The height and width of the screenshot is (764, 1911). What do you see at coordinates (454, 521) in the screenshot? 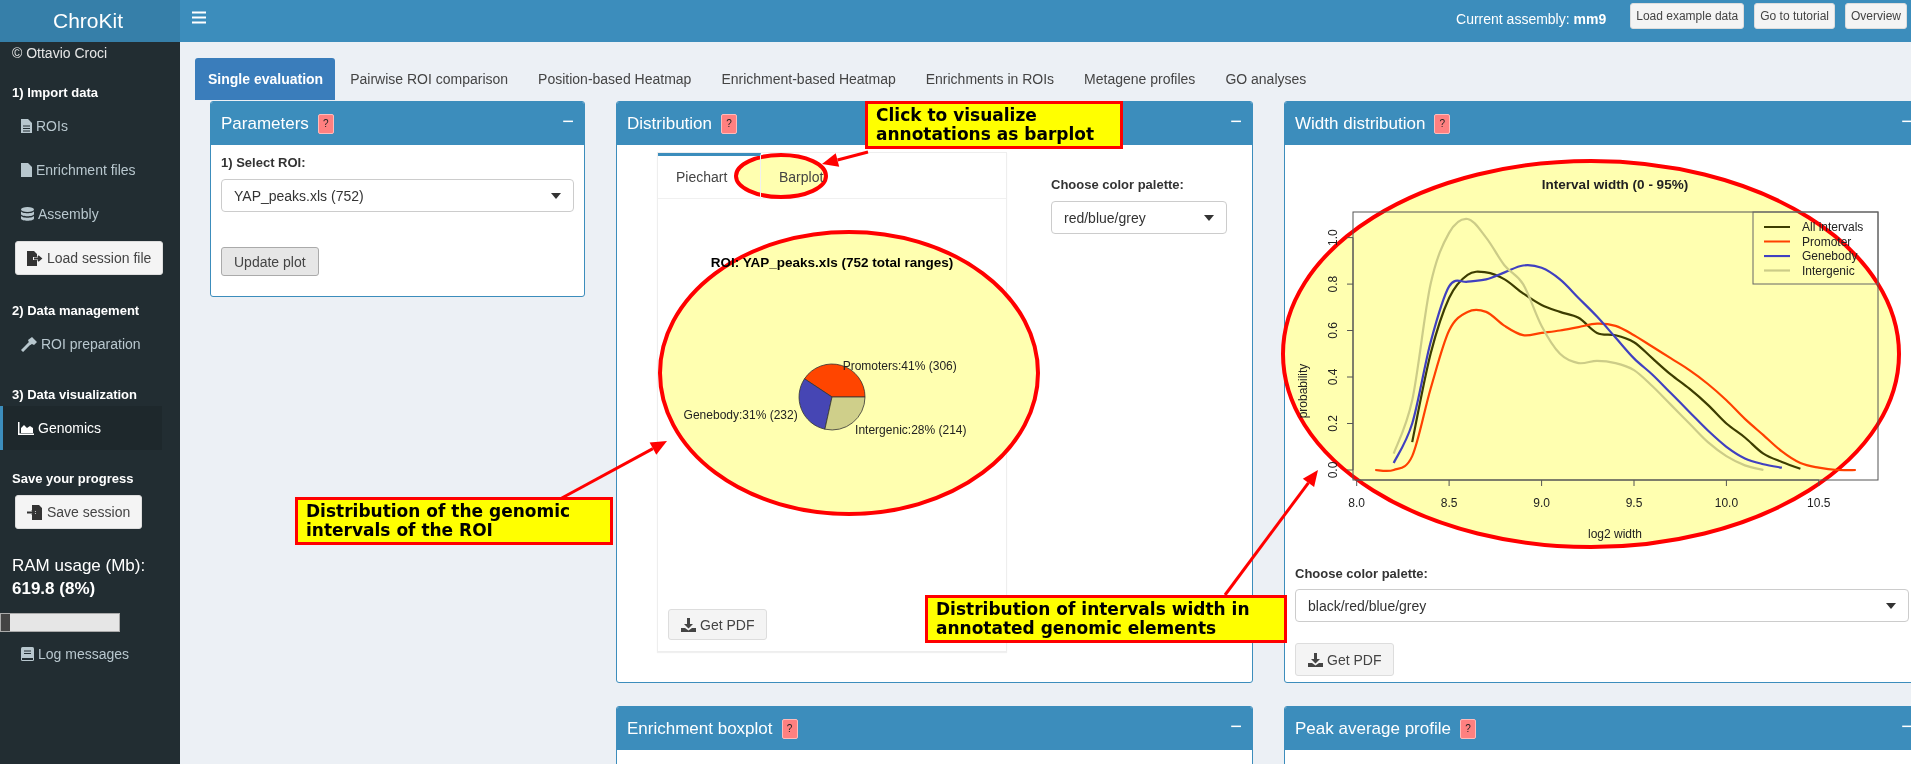
I see `callout: Distribution of the genomic intervals of the ROI` at bounding box center [454, 521].